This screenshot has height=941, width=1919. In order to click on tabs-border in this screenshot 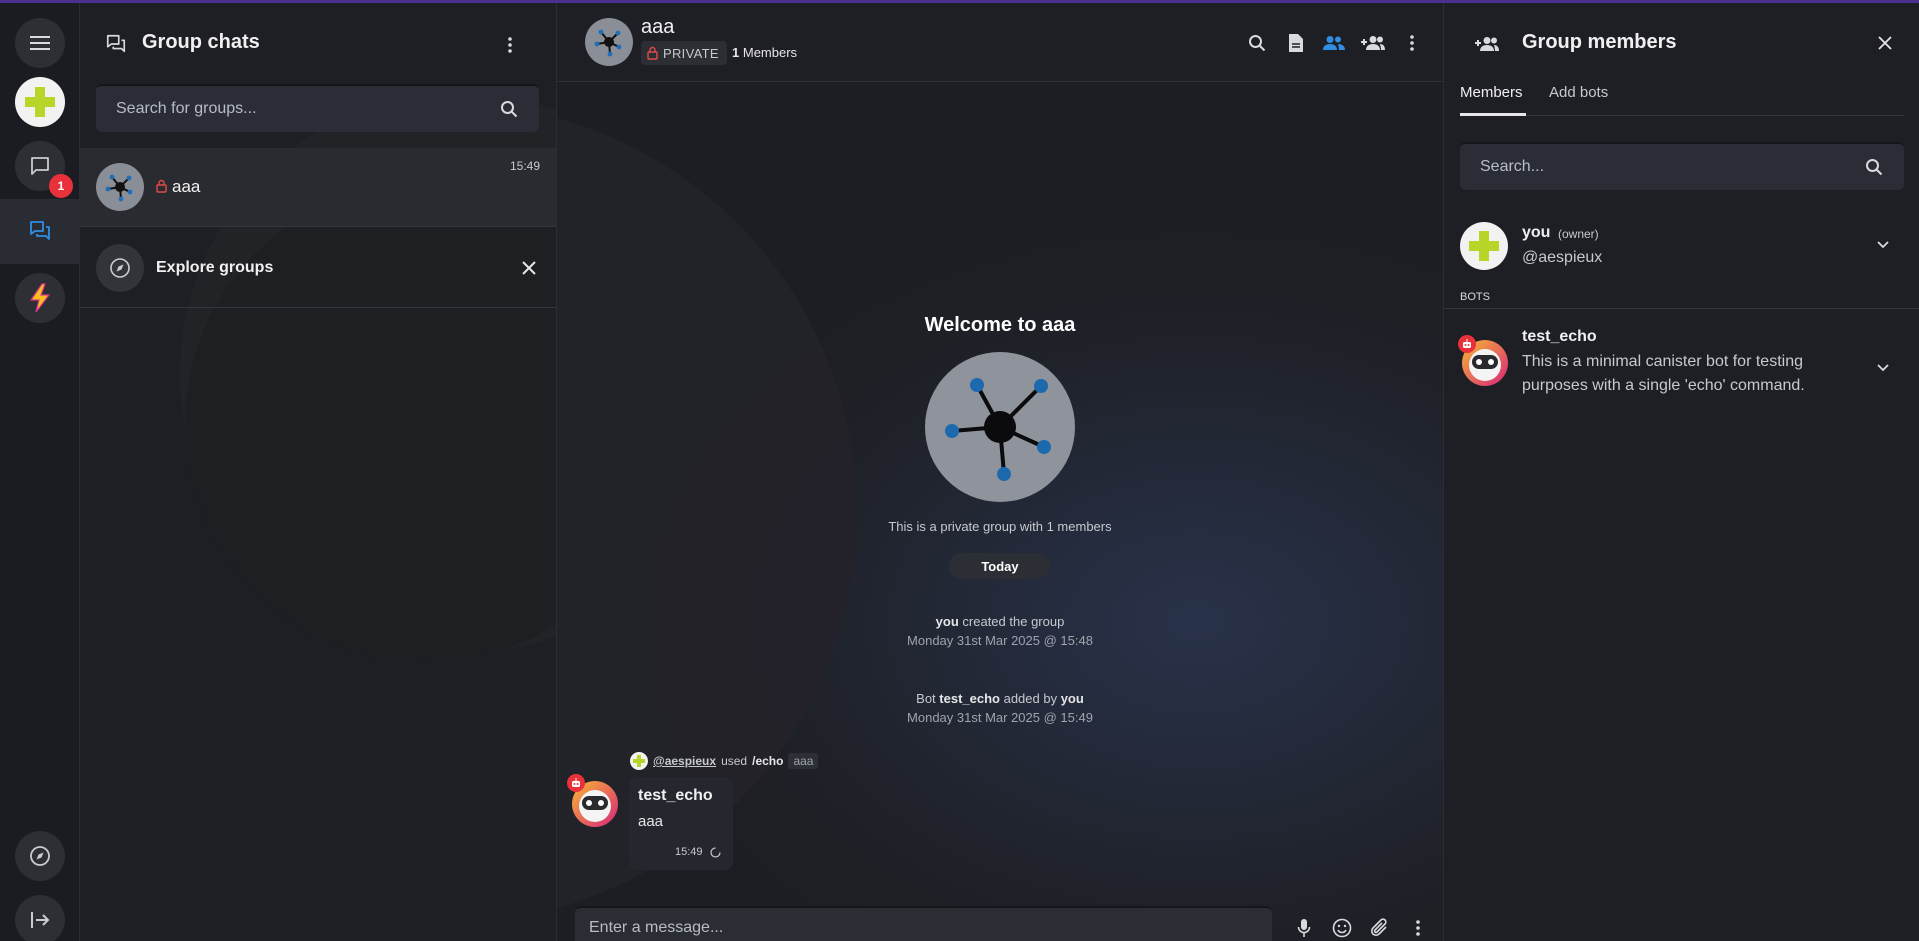, I will do `click(1682, 115)`.